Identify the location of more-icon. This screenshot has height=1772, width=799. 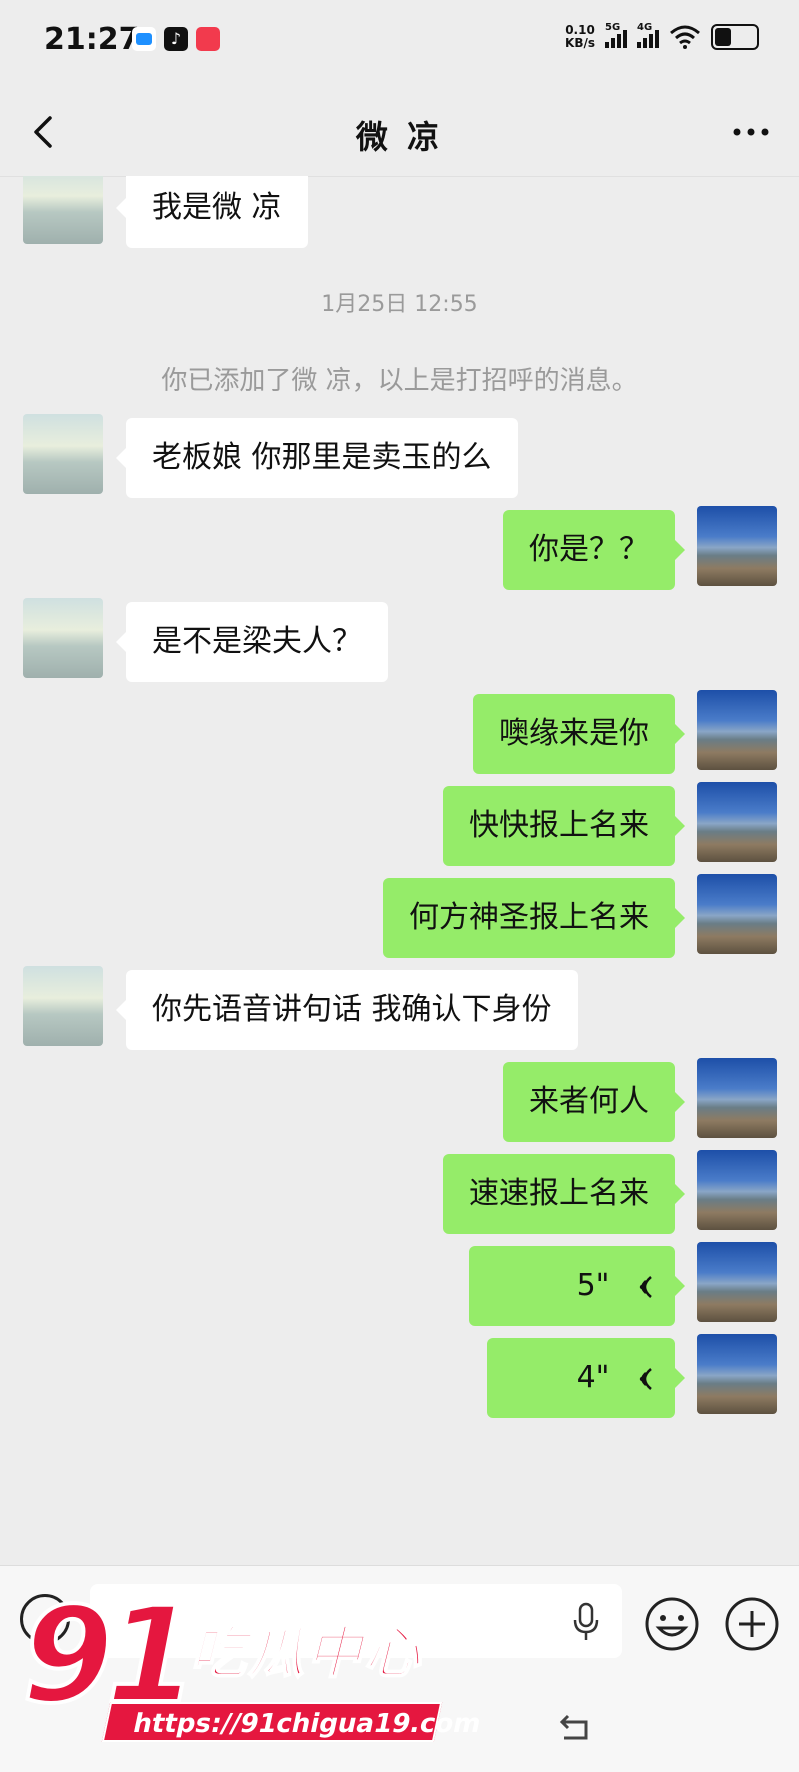
(751, 132).